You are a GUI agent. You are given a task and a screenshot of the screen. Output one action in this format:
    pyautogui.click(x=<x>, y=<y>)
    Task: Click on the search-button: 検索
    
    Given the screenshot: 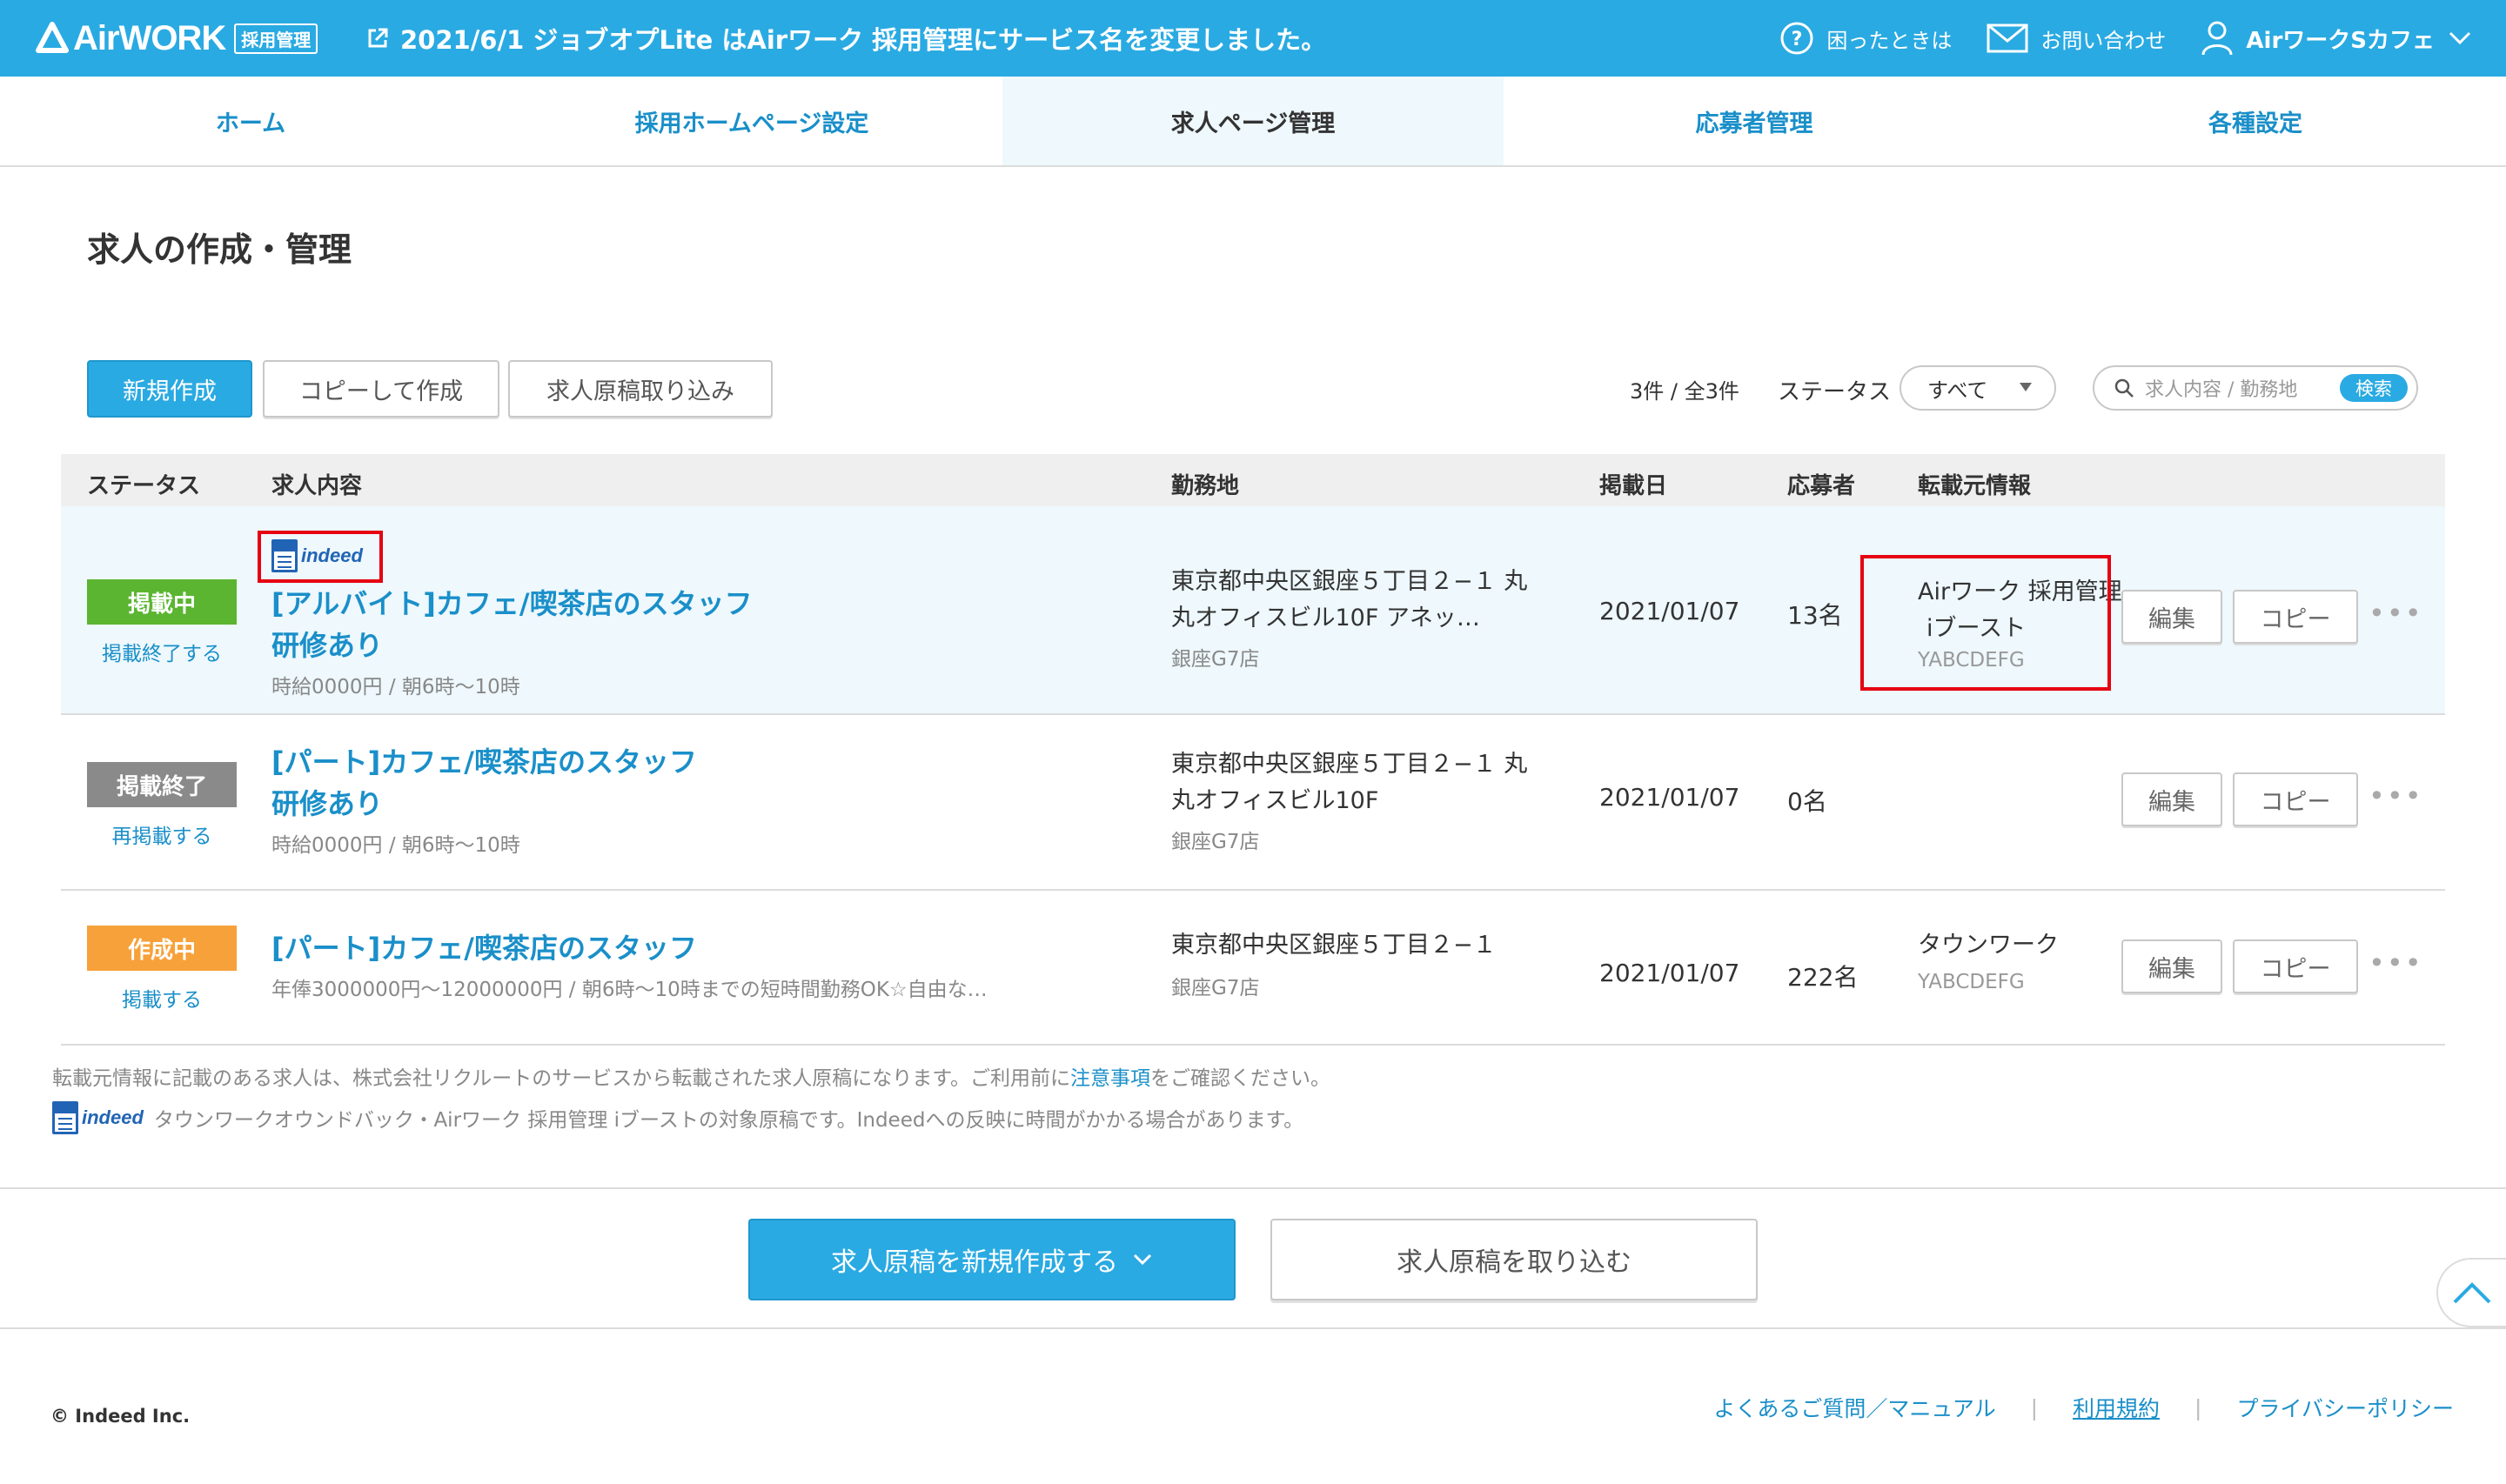 What is the action you would take?
    pyautogui.click(x=2374, y=388)
    